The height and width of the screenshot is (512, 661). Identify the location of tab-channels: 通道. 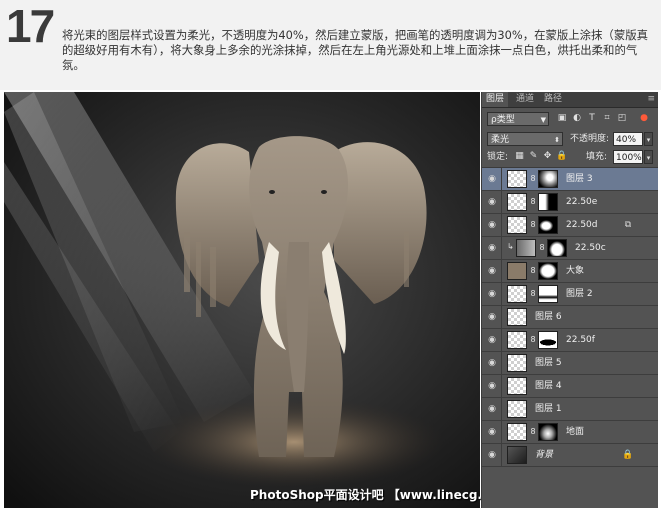
(525, 99).